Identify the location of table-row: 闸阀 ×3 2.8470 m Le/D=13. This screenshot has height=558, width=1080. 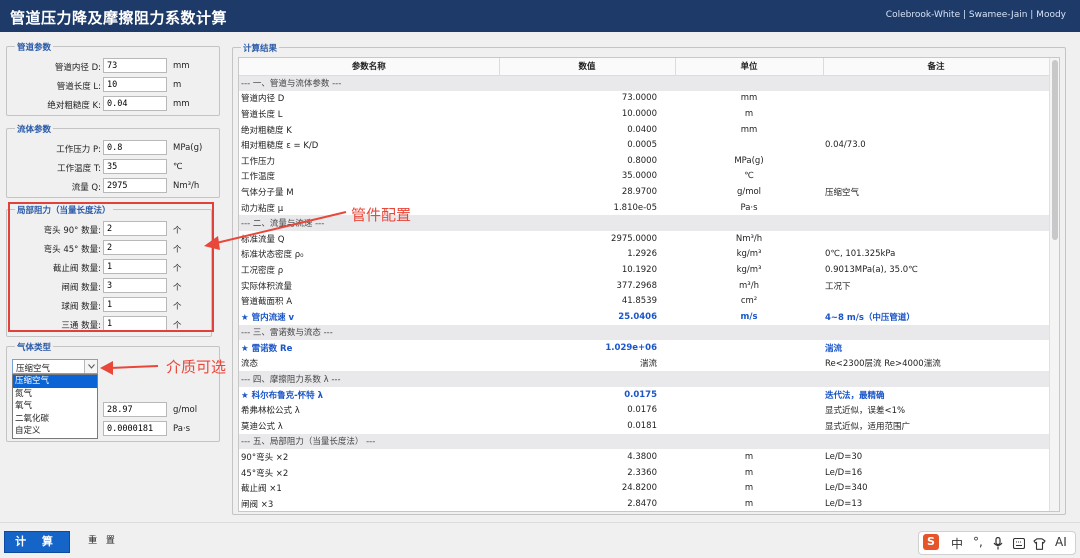
(644, 503).